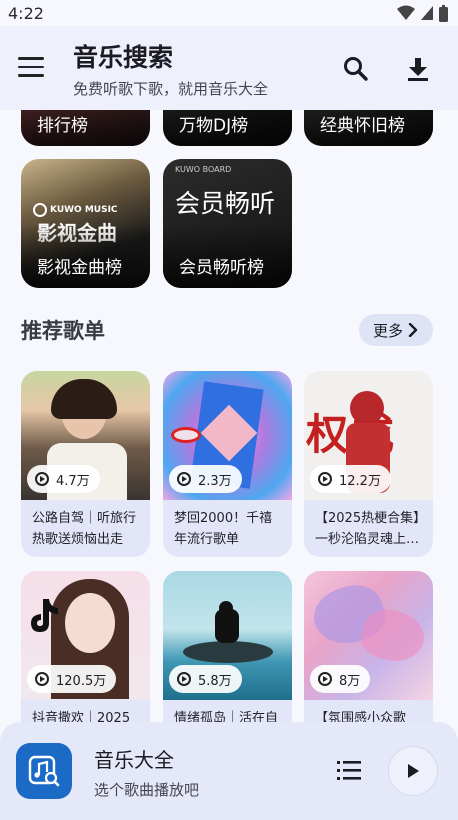  Describe the element at coordinates (123, 57) in the screenshot. I see `page-title: 音乐搜索` at that location.